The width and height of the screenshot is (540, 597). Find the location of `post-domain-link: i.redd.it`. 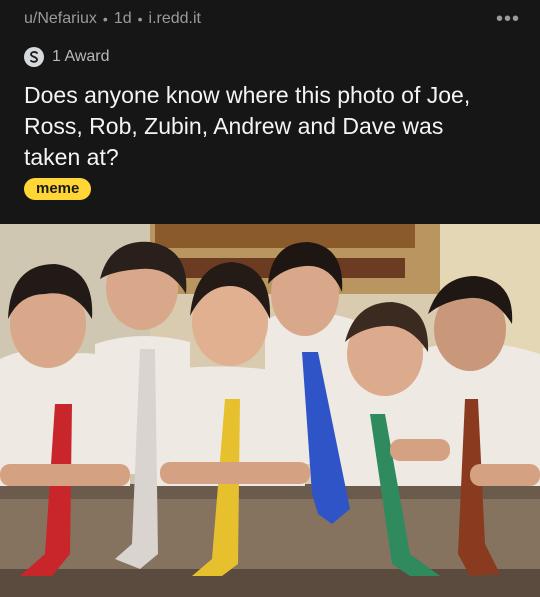

post-domain-link: i.redd.it is located at coordinates (175, 19).